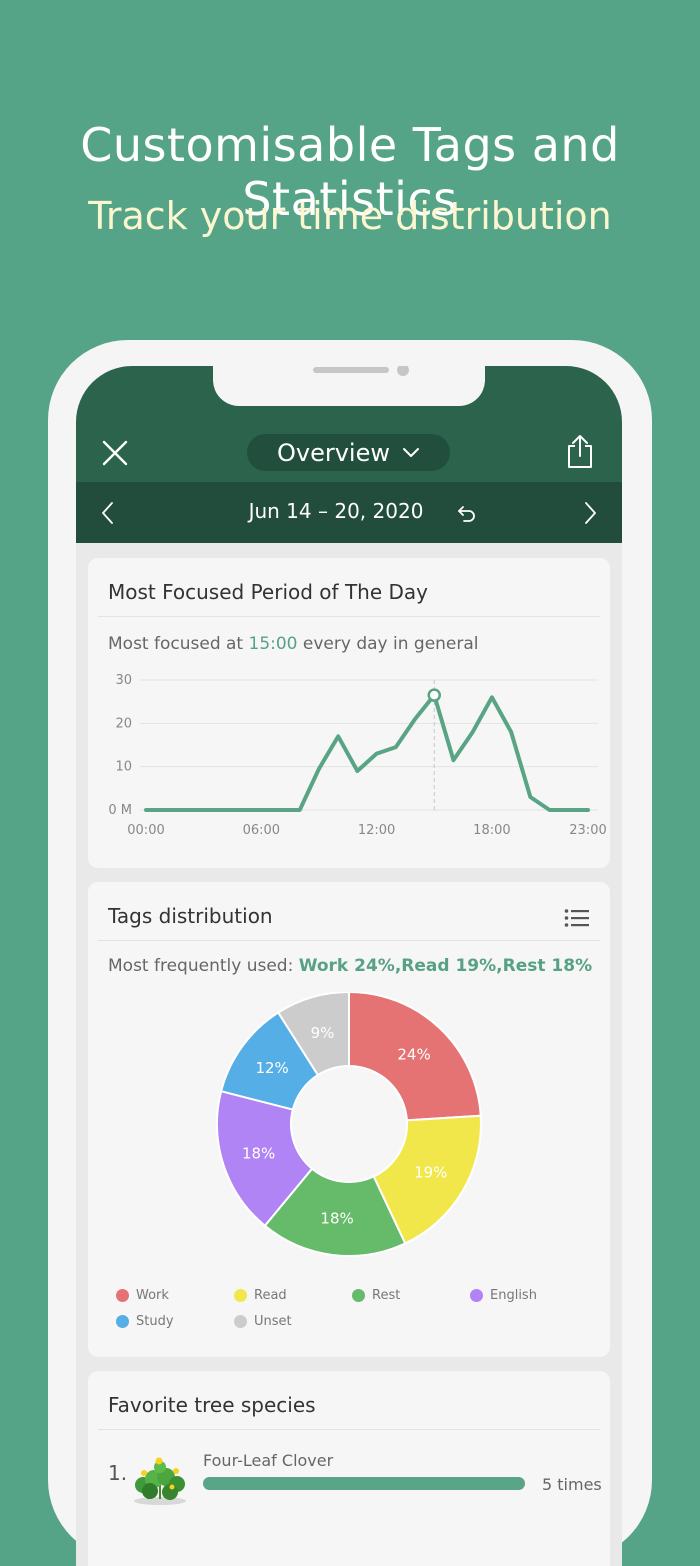  I want to click on focus-card-title: Most Focused Period of The Day, so click(268, 592).